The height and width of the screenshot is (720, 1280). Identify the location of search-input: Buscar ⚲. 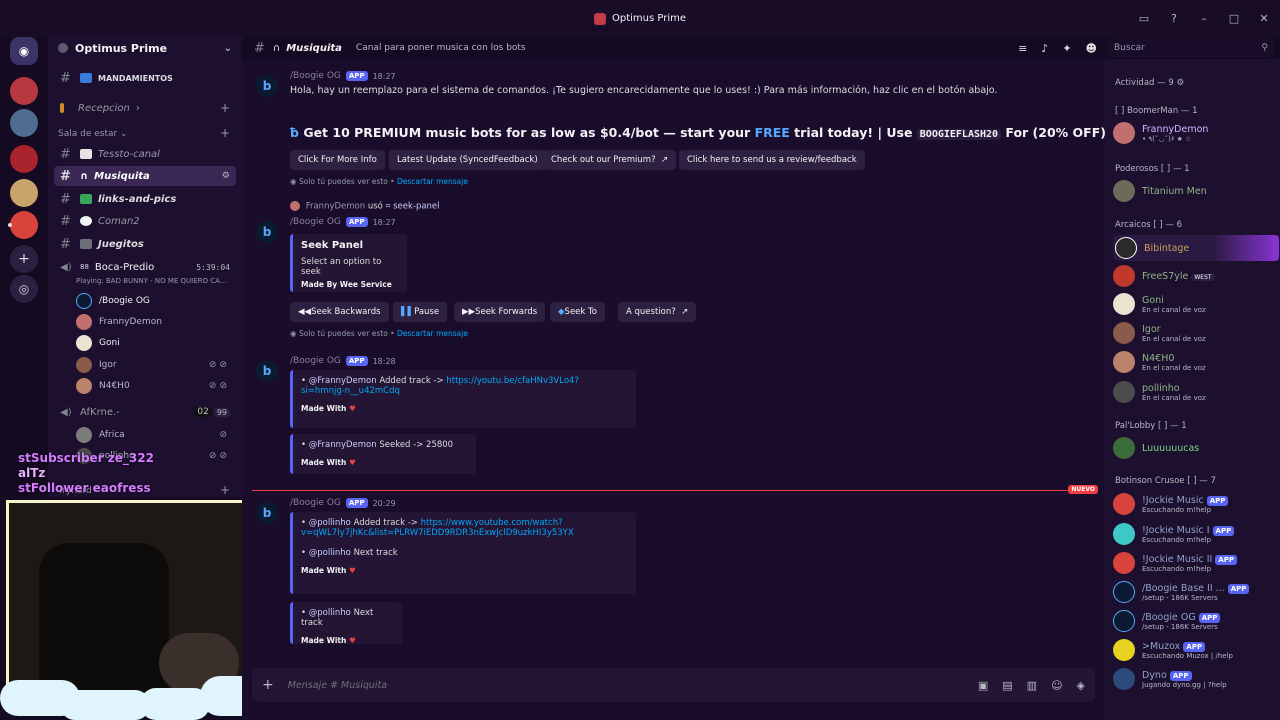
(1191, 48).